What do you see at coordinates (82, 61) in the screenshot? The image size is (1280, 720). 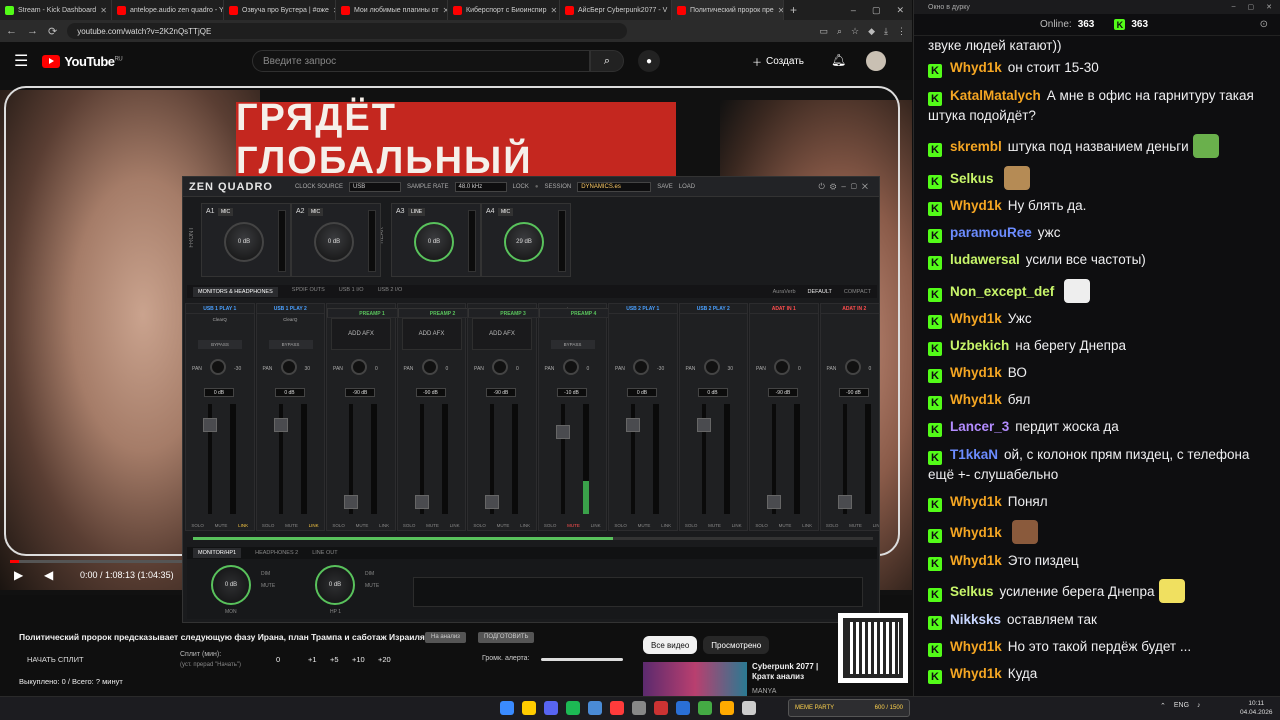 I see `youtube-logo: YouTubeRU` at bounding box center [82, 61].